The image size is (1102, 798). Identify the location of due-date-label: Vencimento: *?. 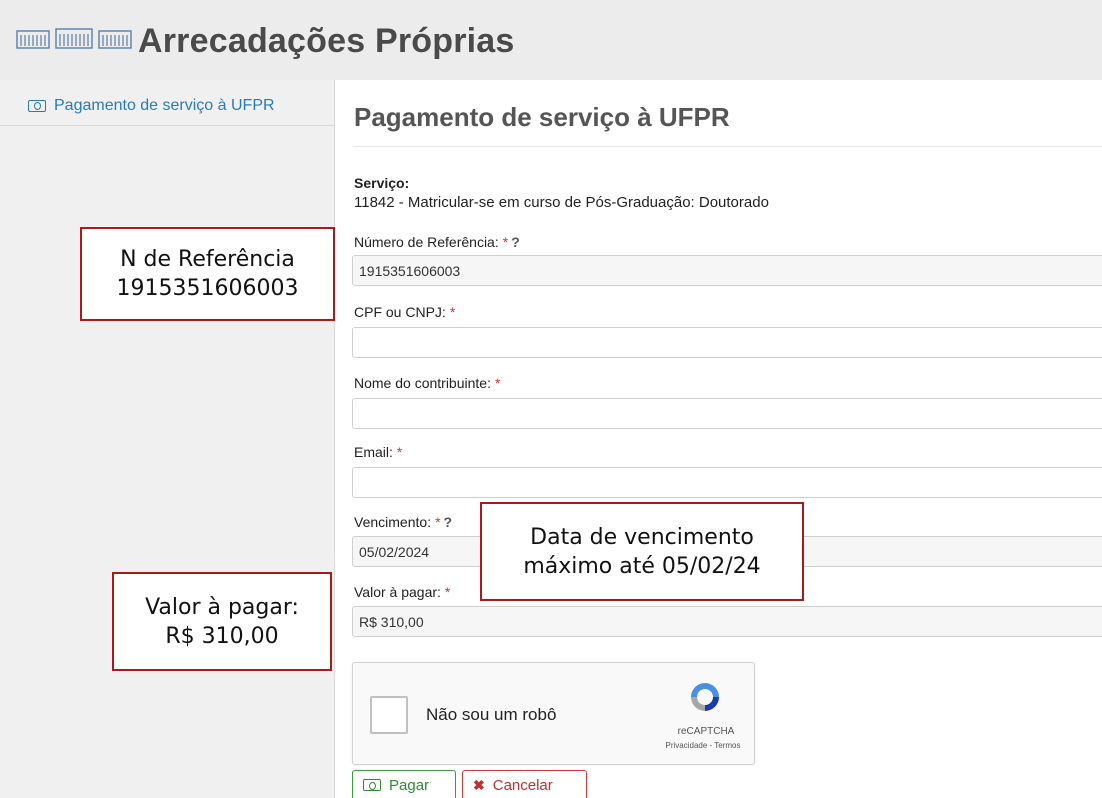
(403, 522).